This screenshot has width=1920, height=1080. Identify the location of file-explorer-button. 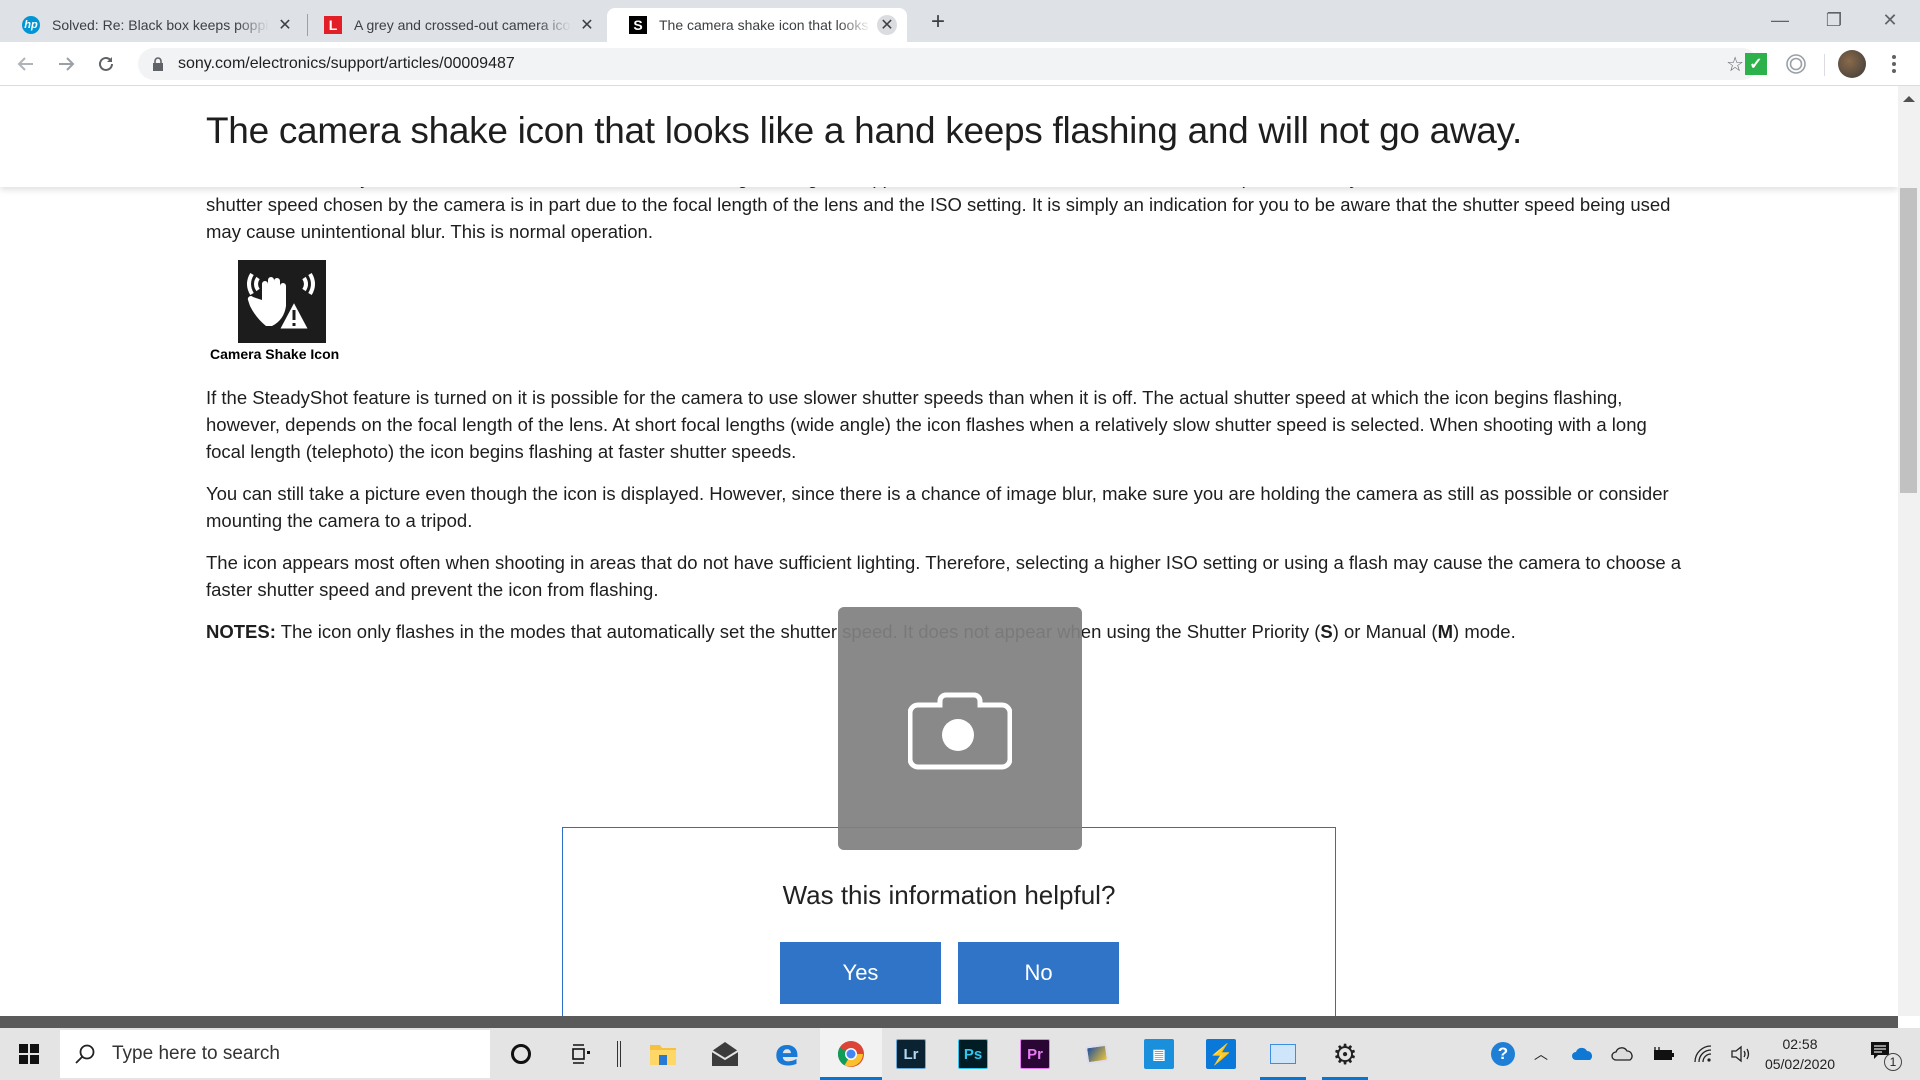
(663, 1054).